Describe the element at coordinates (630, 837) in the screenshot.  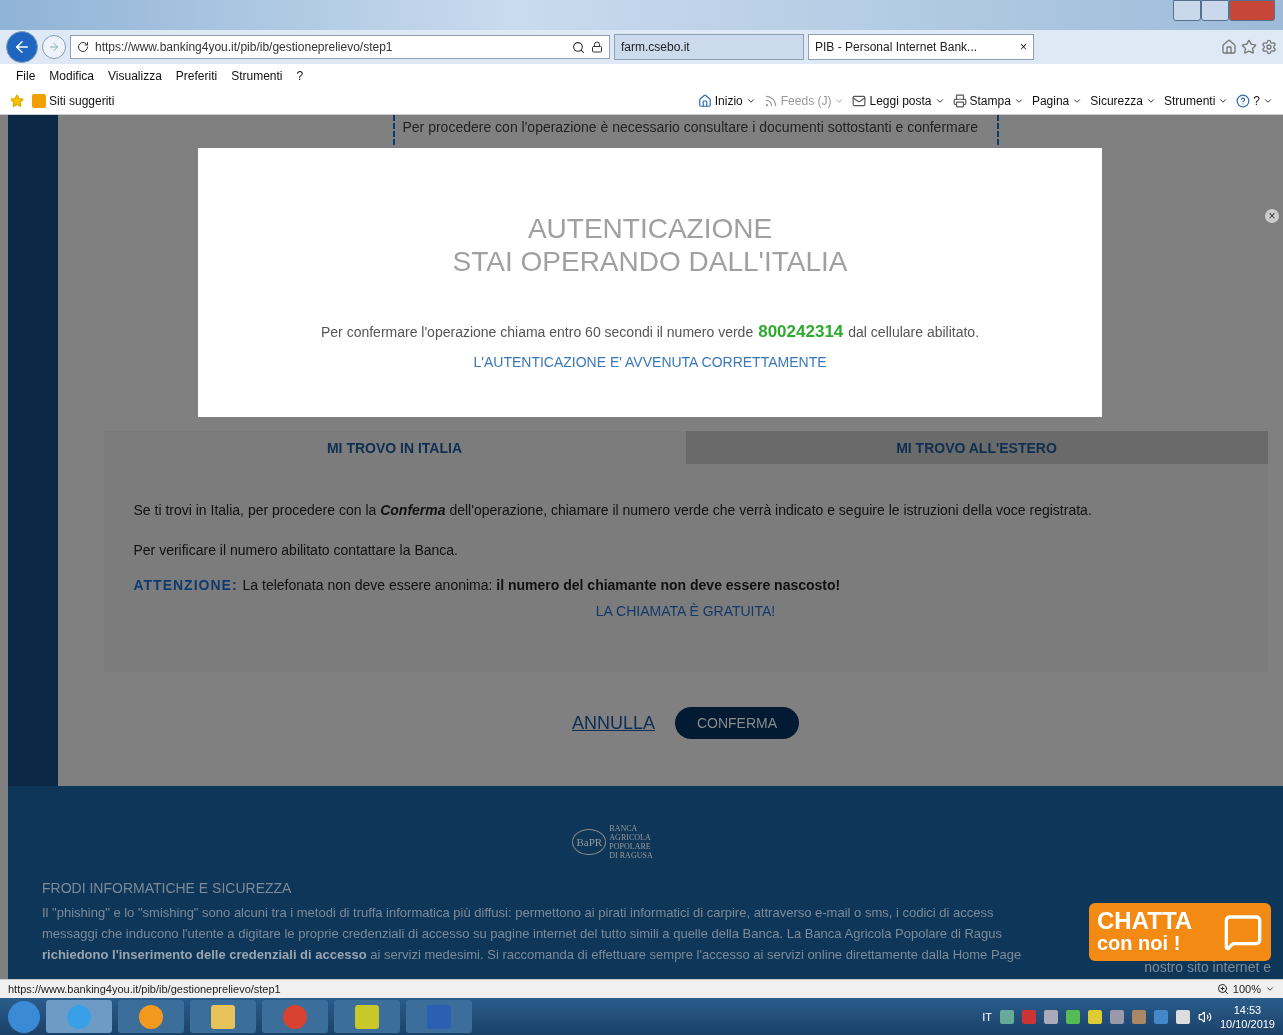
I see `bank-logo-text: AGRICOLA` at that location.